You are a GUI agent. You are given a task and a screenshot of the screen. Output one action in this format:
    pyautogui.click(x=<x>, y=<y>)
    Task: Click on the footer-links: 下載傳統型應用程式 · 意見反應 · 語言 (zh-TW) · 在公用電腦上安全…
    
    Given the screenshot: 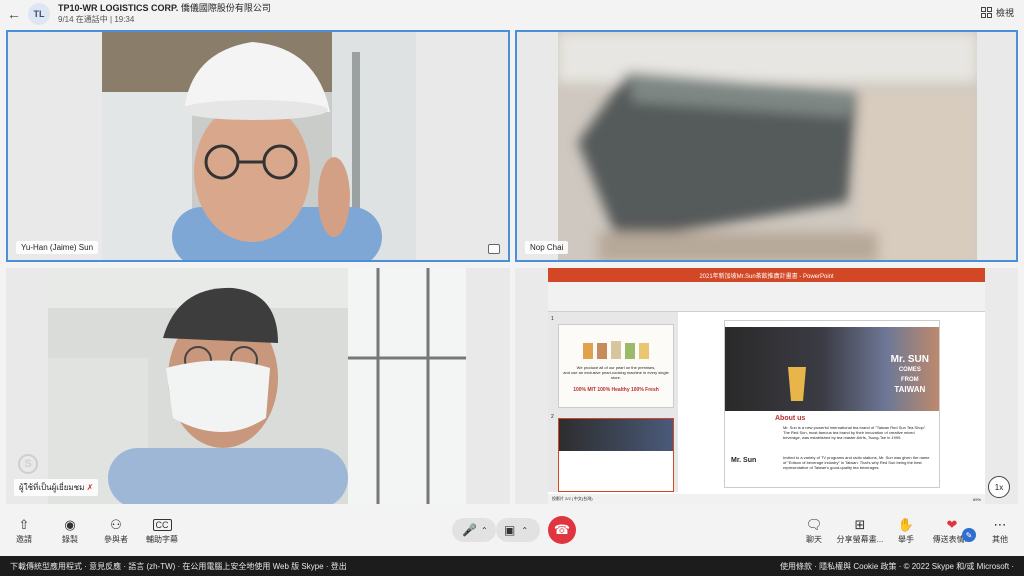 What is the action you would take?
    pyautogui.click(x=178, y=566)
    